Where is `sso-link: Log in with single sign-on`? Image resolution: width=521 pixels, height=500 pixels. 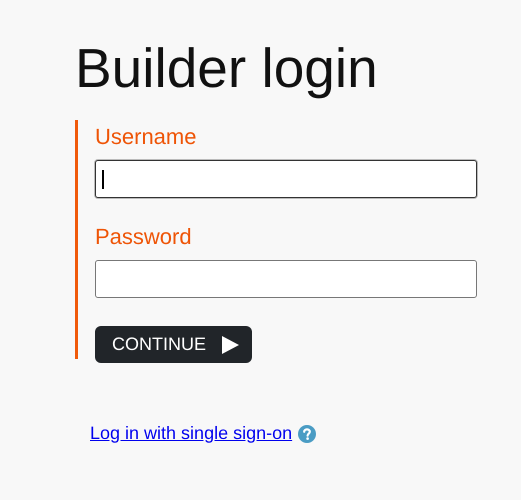 sso-link: Log in with single sign-on is located at coordinates (191, 433).